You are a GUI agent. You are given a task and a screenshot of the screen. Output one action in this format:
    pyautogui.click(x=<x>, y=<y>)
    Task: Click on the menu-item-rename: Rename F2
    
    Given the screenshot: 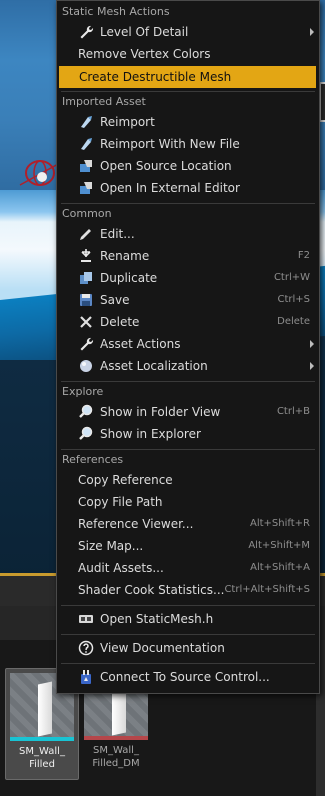 What is the action you would take?
    pyautogui.click(x=188, y=256)
    